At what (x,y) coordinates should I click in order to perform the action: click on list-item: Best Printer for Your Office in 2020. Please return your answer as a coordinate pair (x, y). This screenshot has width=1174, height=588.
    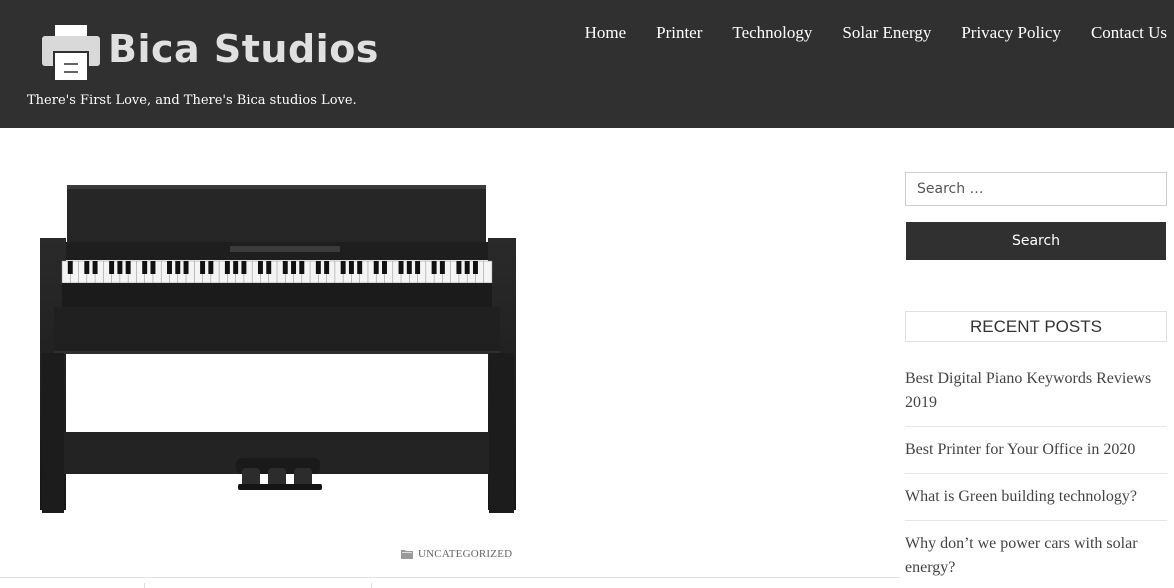
    Looking at the image, I should click on (1036, 455).